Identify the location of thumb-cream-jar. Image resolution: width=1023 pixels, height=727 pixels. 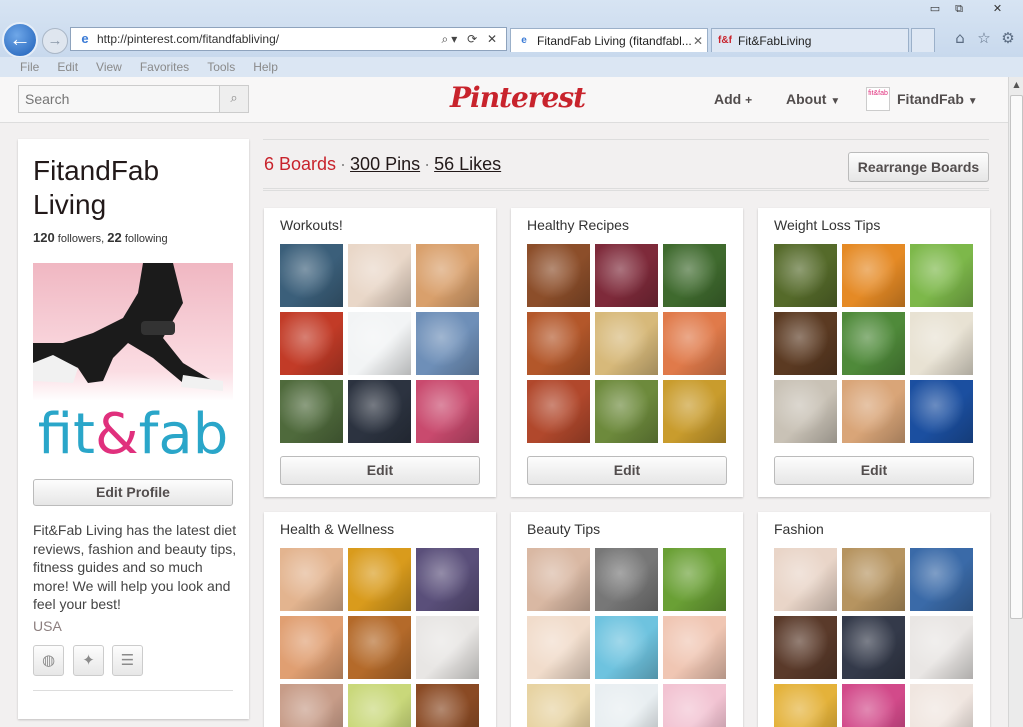
(558, 705).